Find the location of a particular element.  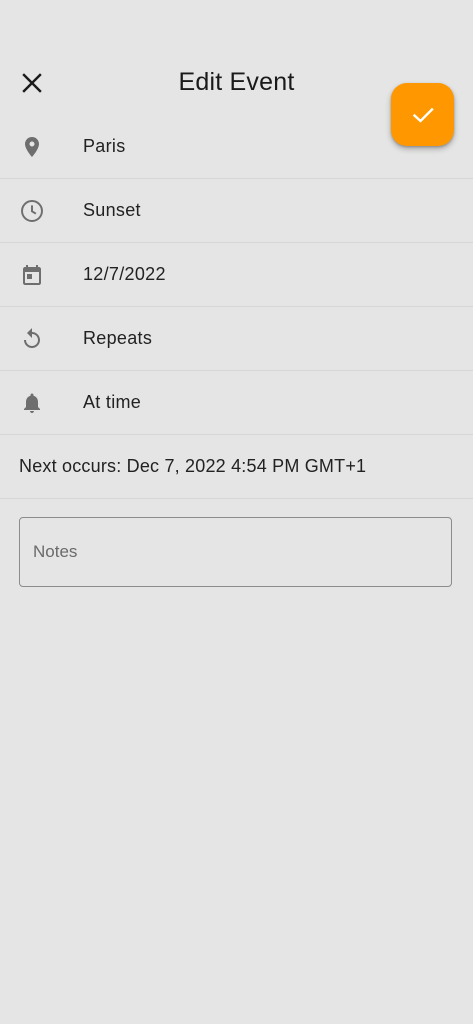

time-row: Sunset is located at coordinates (236, 211).